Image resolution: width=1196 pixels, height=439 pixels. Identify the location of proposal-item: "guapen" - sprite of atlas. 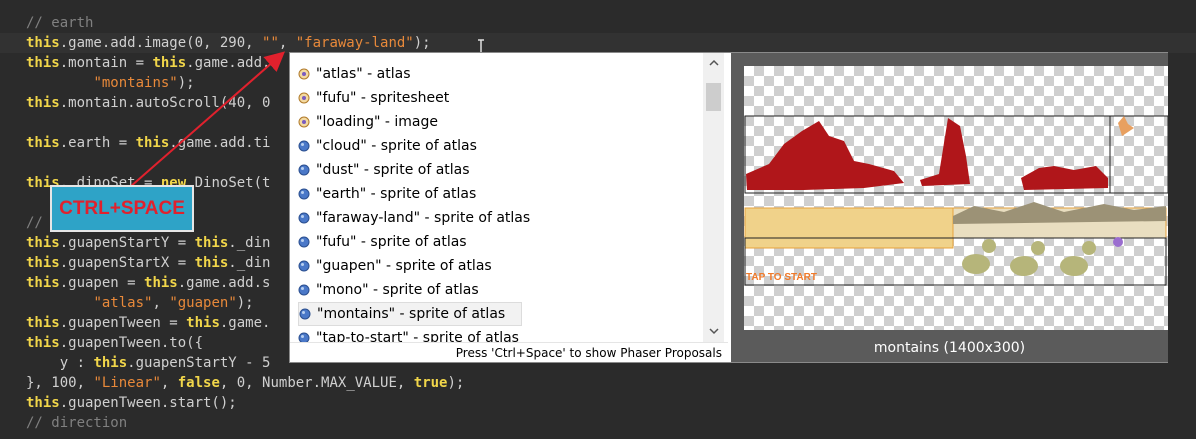
(395, 266).